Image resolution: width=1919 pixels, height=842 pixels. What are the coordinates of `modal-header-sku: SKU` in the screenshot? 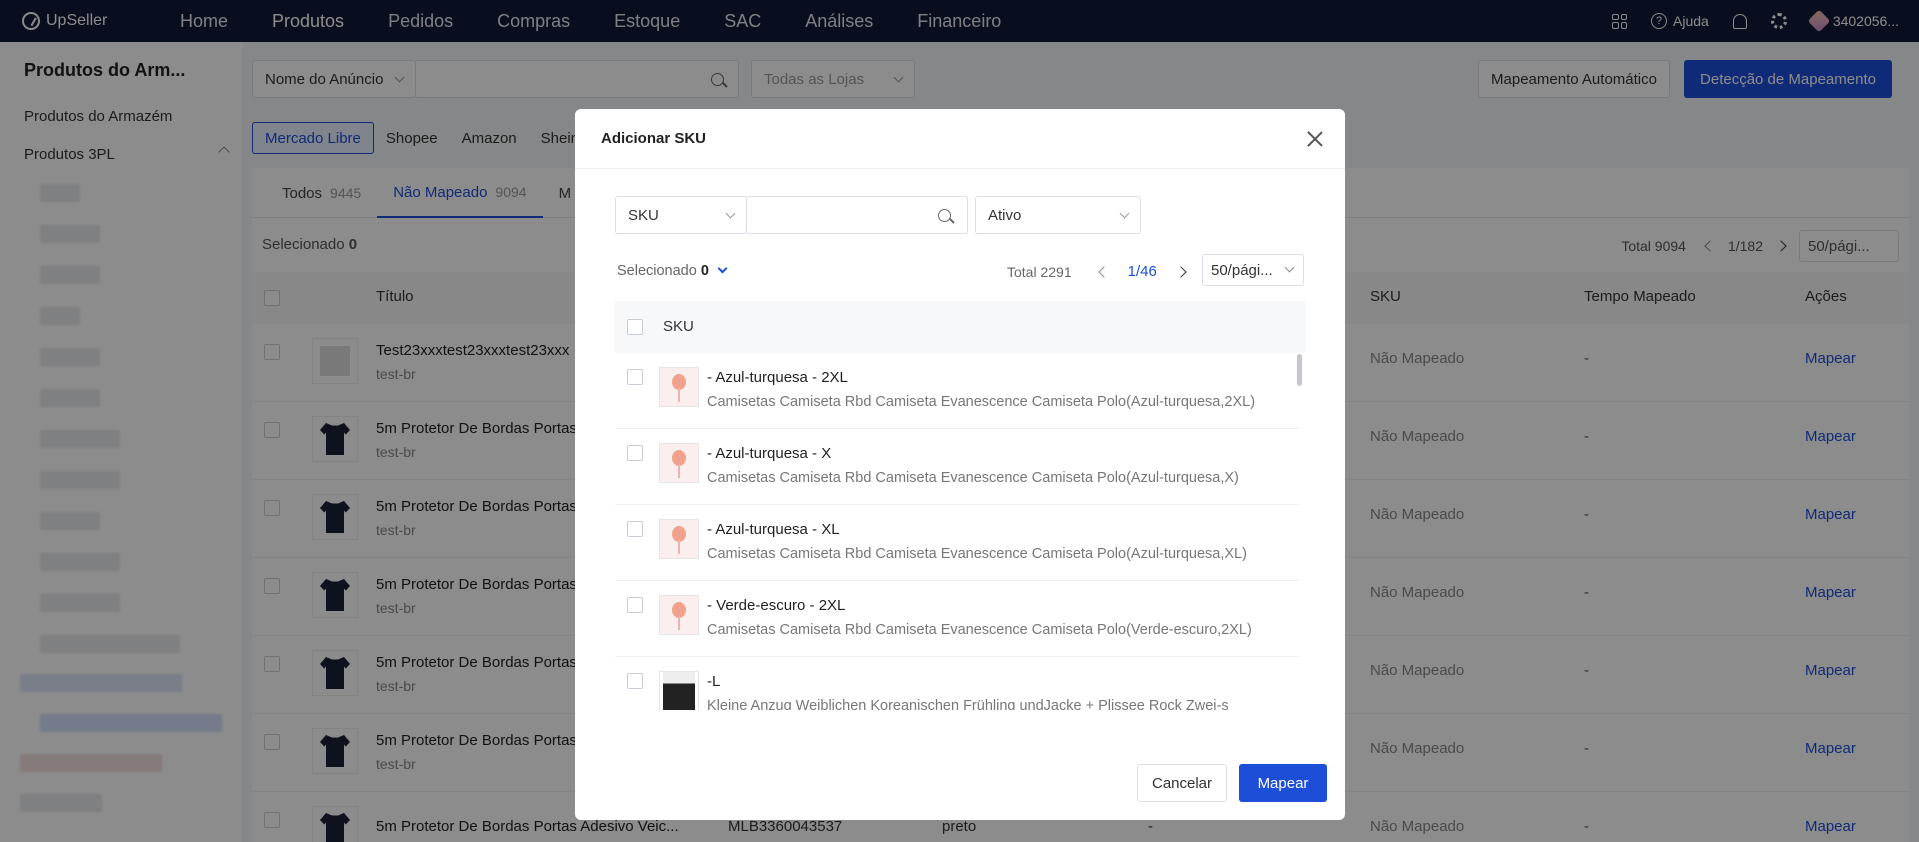 It's located at (678, 326).